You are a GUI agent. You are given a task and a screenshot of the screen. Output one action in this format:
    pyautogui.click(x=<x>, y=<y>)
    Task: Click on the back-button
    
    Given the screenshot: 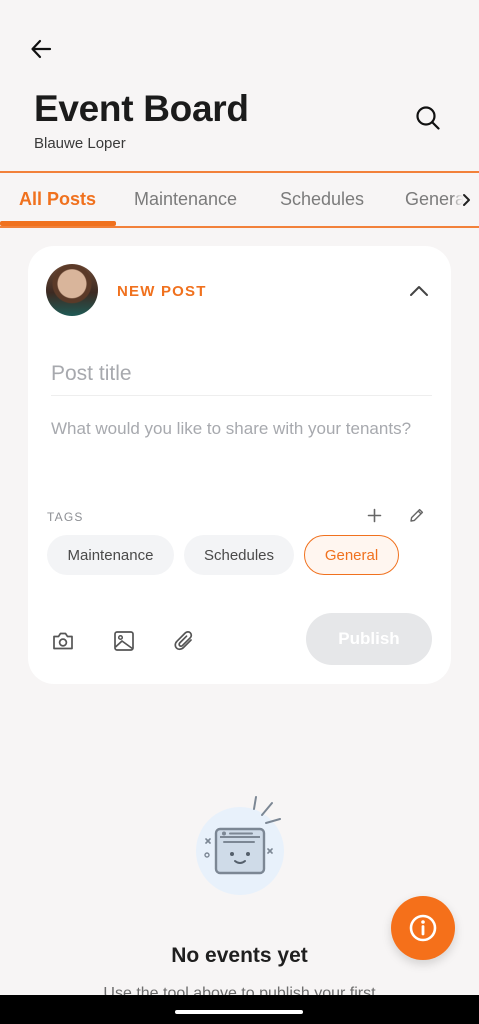 What is the action you would take?
    pyautogui.click(x=41, y=49)
    